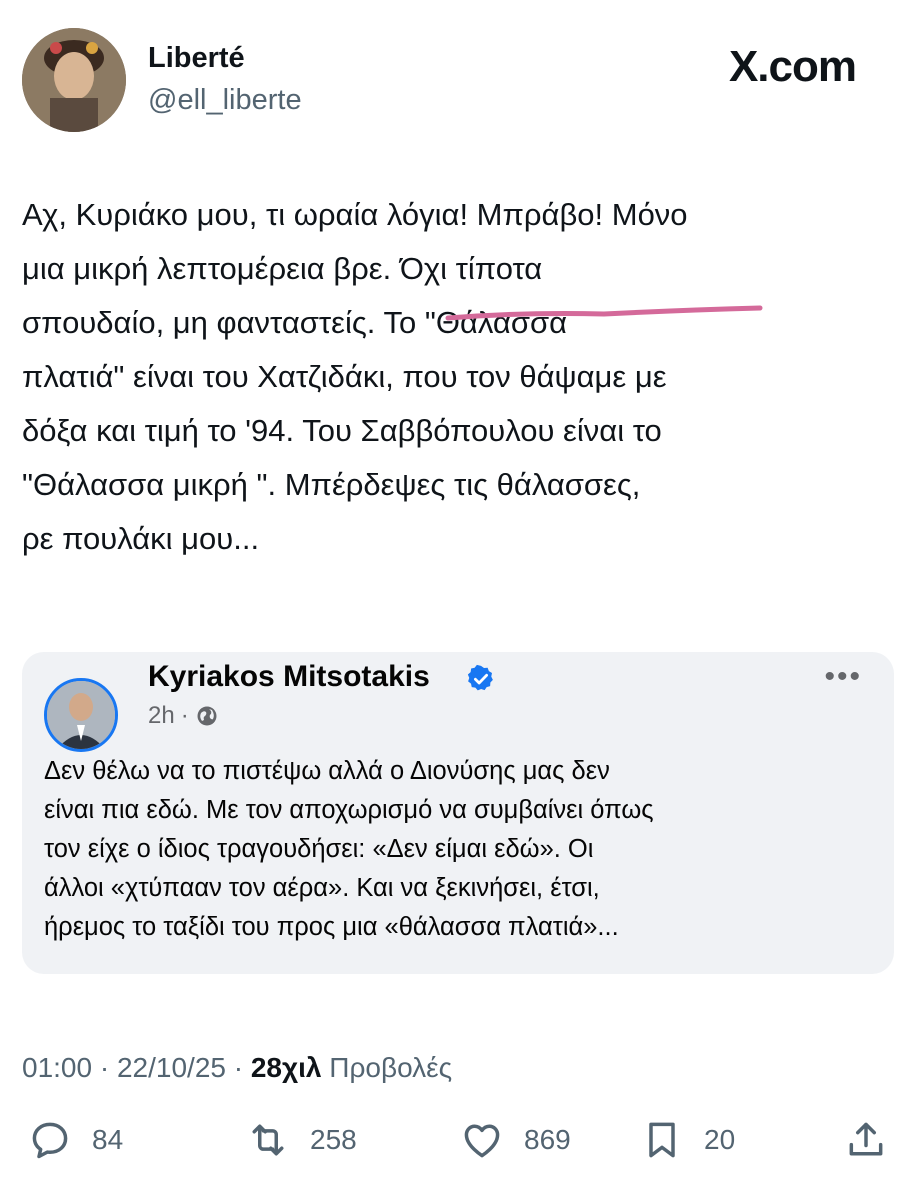 The width and height of the screenshot is (915, 1200). I want to click on post-time: 01:00, so click(57, 1067).